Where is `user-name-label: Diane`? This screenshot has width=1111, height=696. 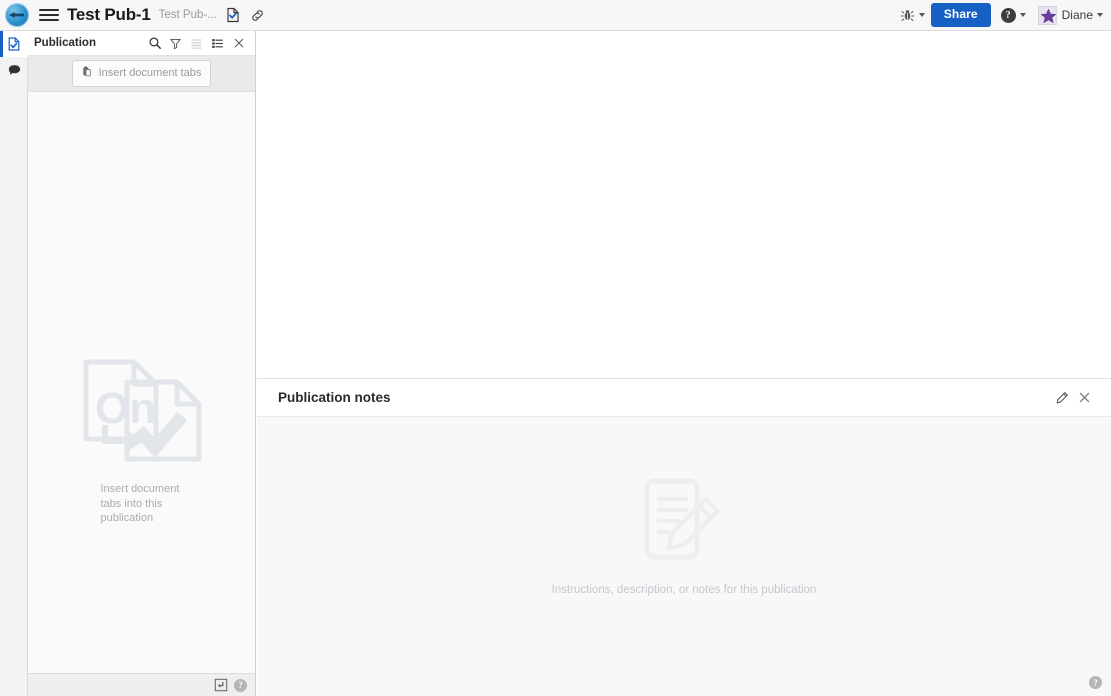
user-name-label: Diane is located at coordinates (1077, 15).